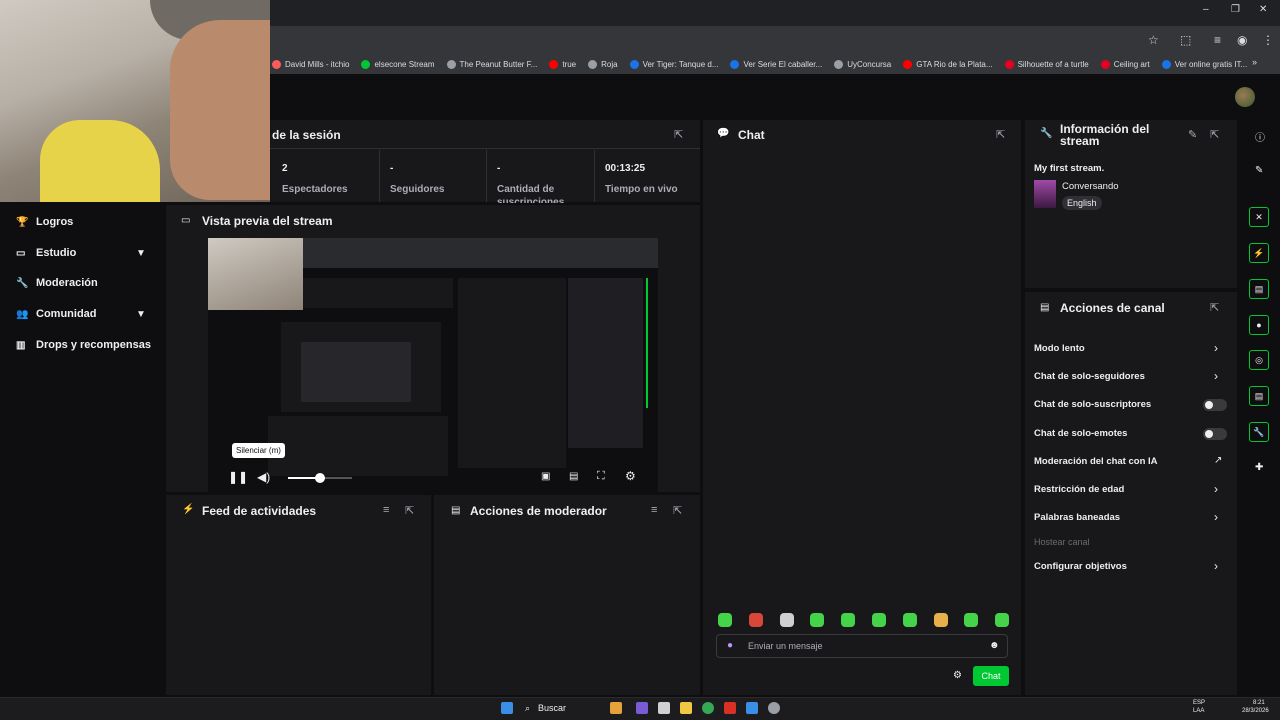 This screenshot has height=720, width=1280. I want to click on minimize-button: –, so click(1206, 9).